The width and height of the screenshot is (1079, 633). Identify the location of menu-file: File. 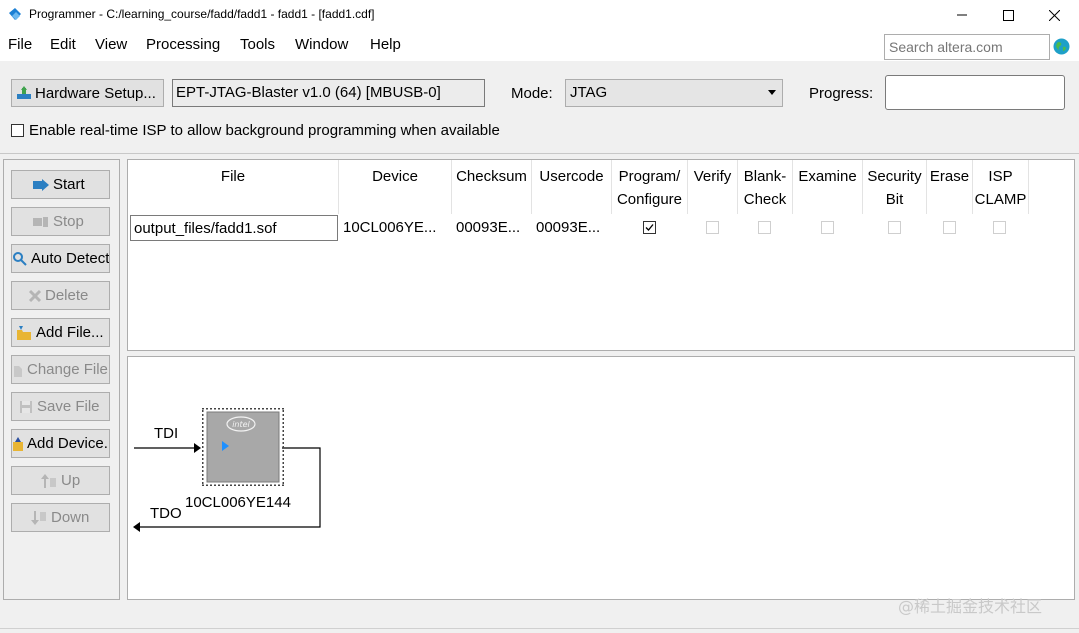
(20, 44).